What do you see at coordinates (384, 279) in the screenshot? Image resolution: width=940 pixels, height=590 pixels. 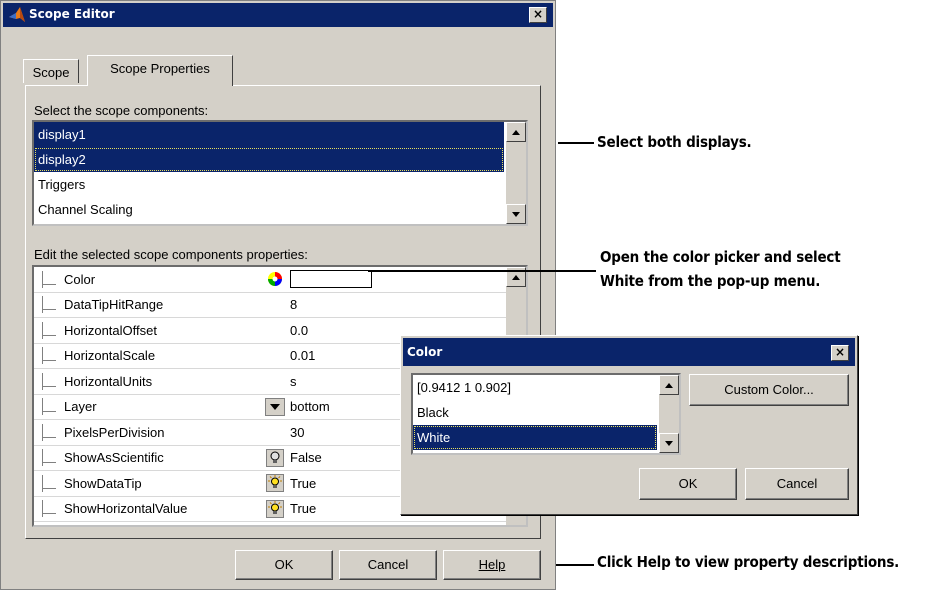 I see `property-value` at bounding box center [384, 279].